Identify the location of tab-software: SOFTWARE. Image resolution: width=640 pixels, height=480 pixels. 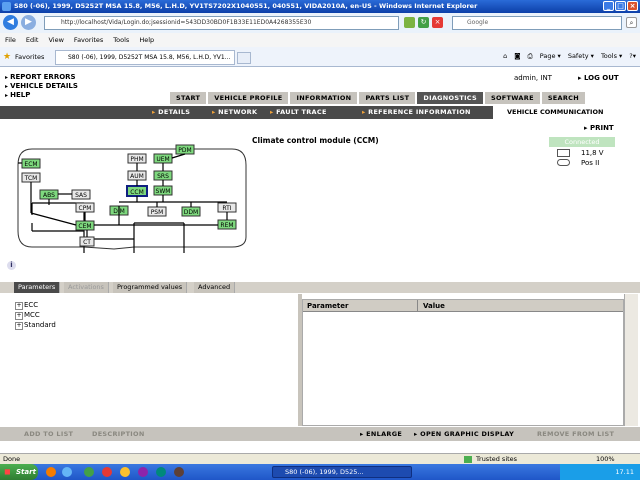
(512, 98).